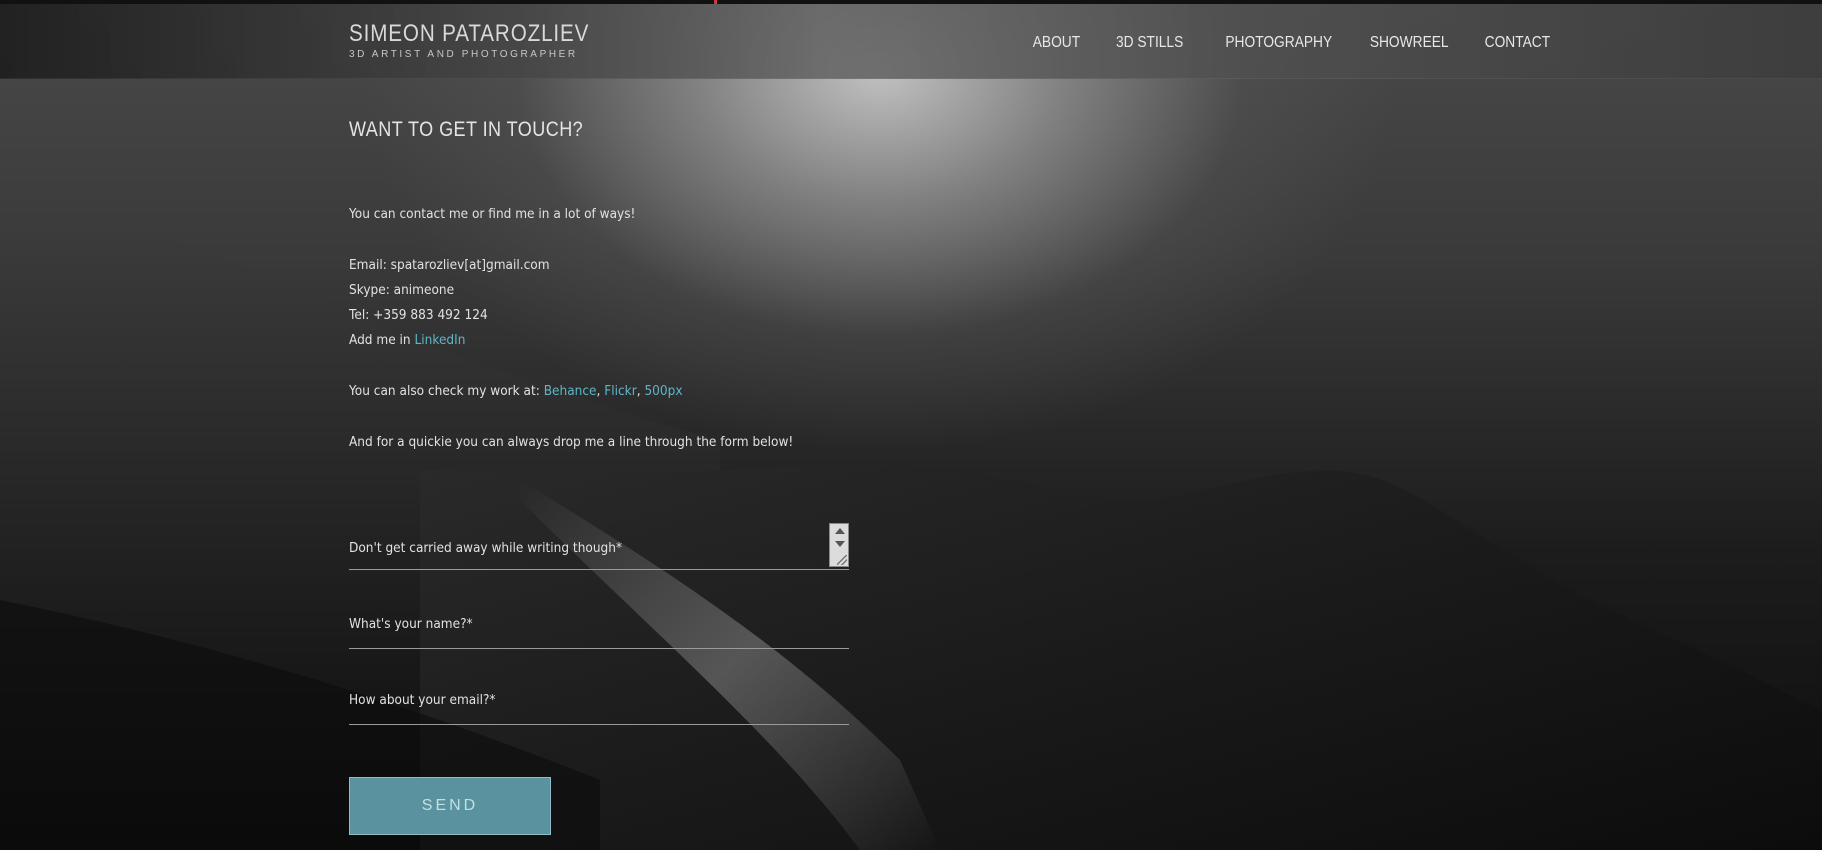 The image size is (1822, 850). Describe the element at coordinates (1149, 43) in the screenshot. I see `nav-item-3d-stills: 3D STILLS` at that location.